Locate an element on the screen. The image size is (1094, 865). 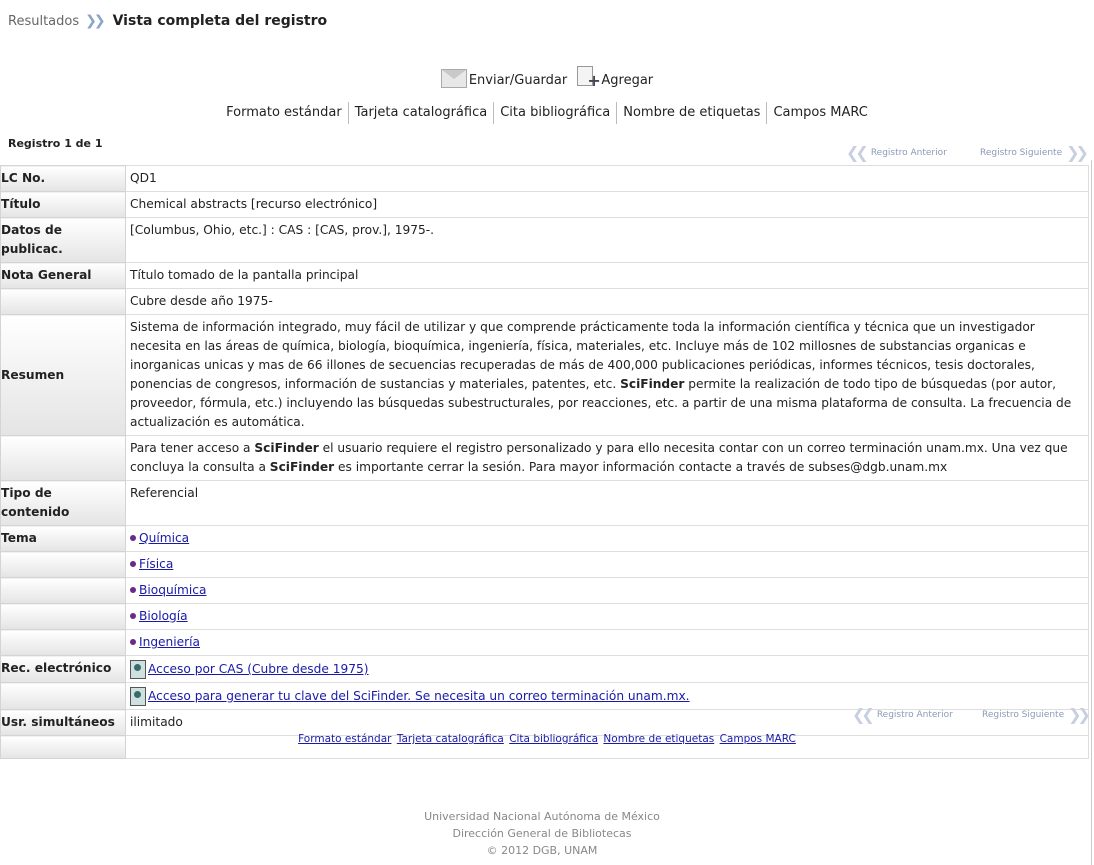
table-row: Bioquímica is located at coordinates (544, 590).